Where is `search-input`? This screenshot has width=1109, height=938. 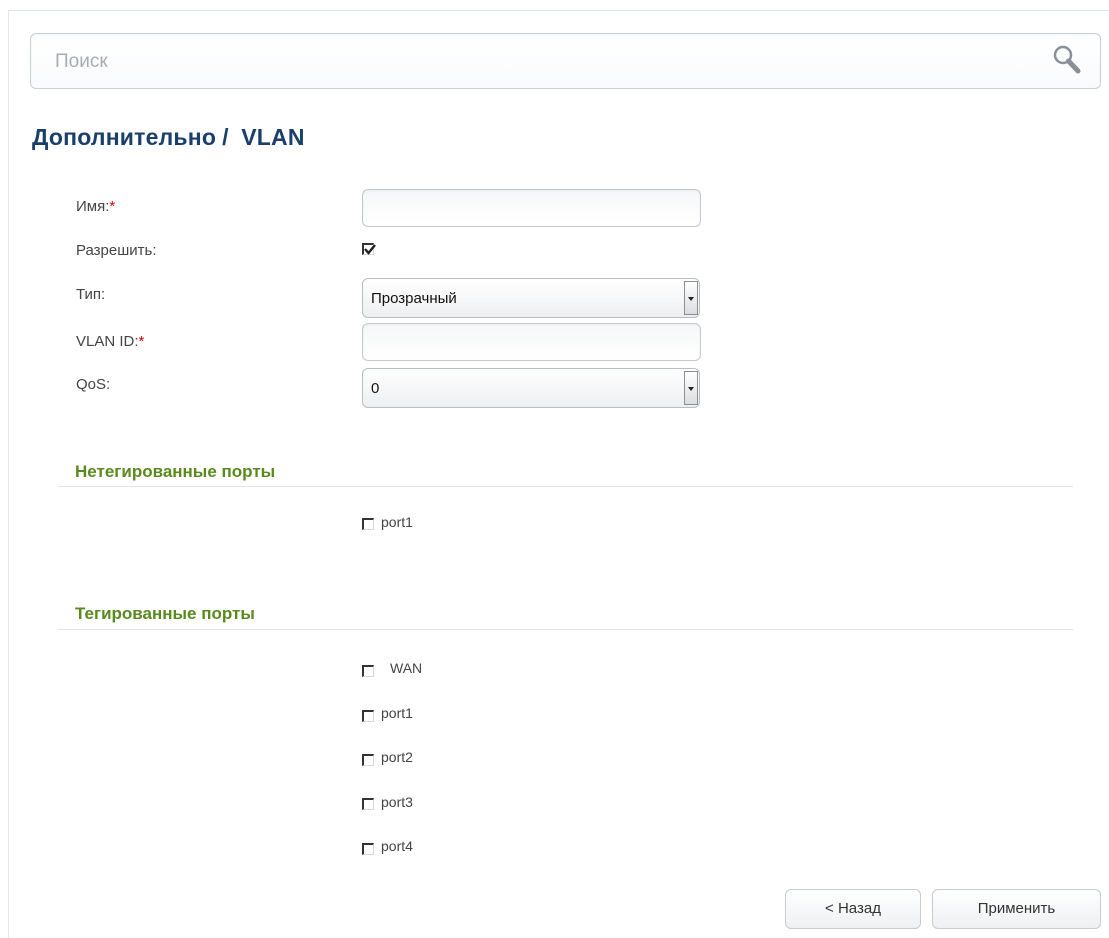 search-input is located at coordinates (535, 62).